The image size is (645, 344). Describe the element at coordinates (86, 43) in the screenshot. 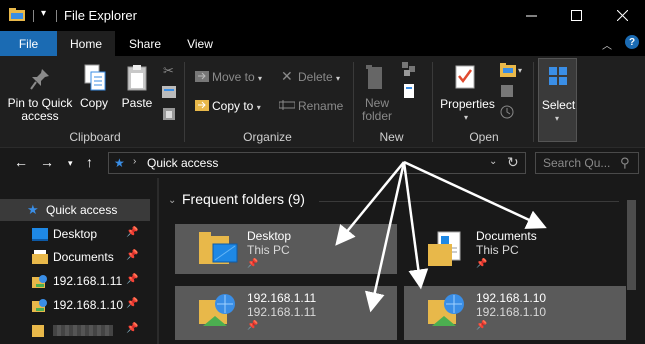

I see `tab-home: Home` at that location.